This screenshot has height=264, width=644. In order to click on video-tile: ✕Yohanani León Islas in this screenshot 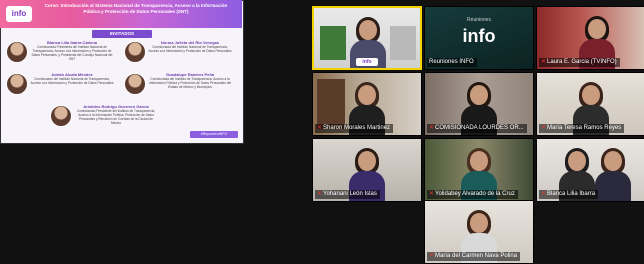, I will do `click(367, 170)`.